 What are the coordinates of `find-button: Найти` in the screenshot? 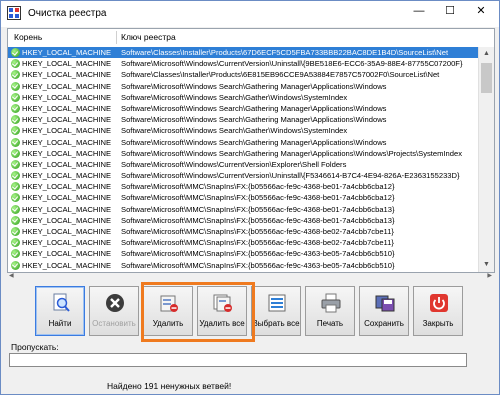 It's located at (60, 311).